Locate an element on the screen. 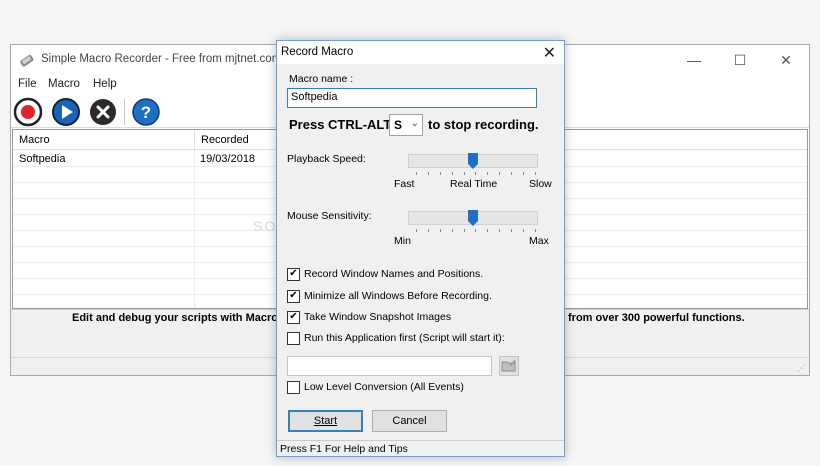 The width and height of the screenshot is (820, 466). minimize-icon: — is located at coordinates (694, 60).